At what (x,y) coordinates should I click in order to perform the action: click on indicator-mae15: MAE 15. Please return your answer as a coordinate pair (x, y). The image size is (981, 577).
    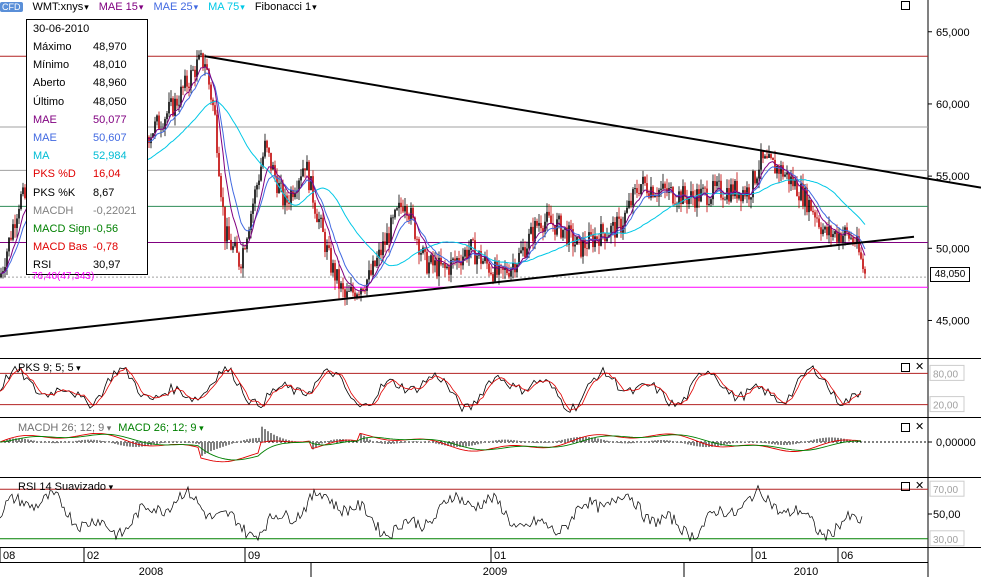
    Looking at the image, I should click on (121, 7).